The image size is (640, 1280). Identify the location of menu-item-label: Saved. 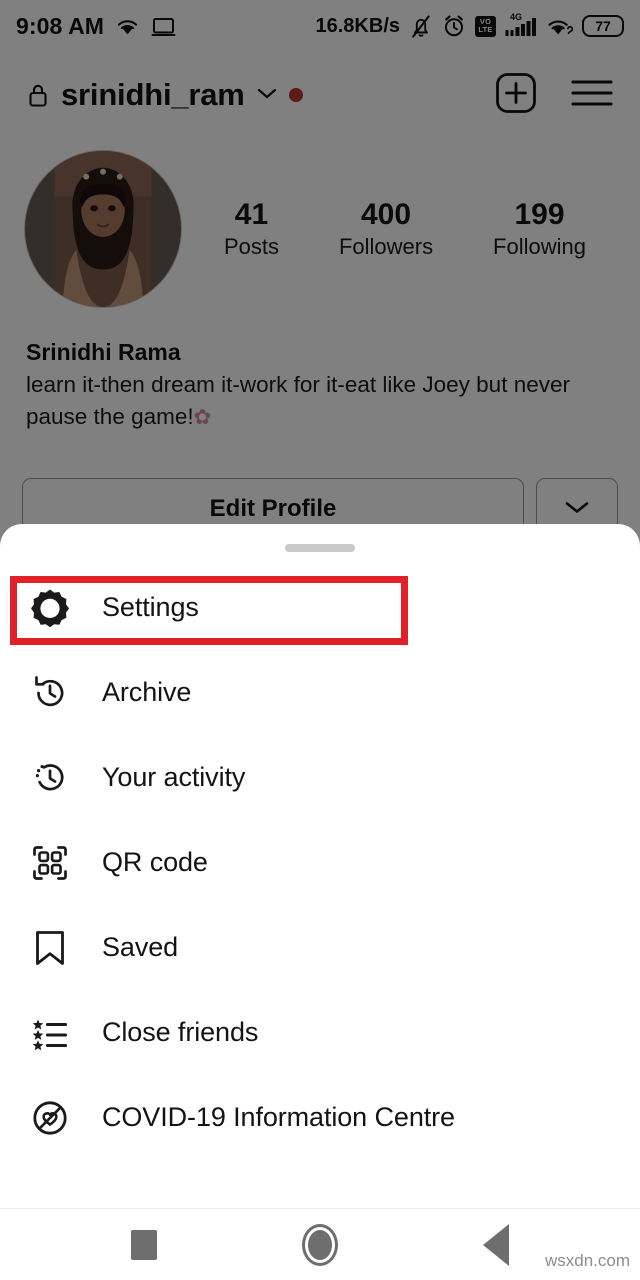
(140, 947).